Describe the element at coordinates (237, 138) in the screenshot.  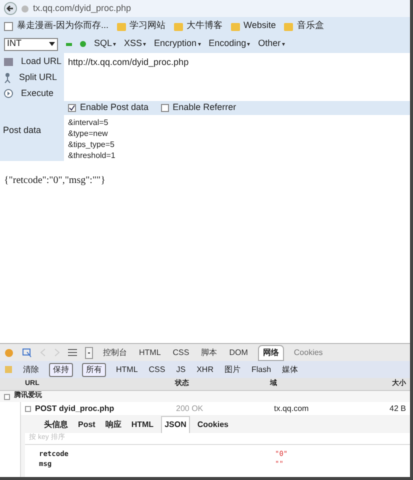
I see `post-data-field: &interval=5 &type=new &tips_type=5 &threshold=1` at that location.